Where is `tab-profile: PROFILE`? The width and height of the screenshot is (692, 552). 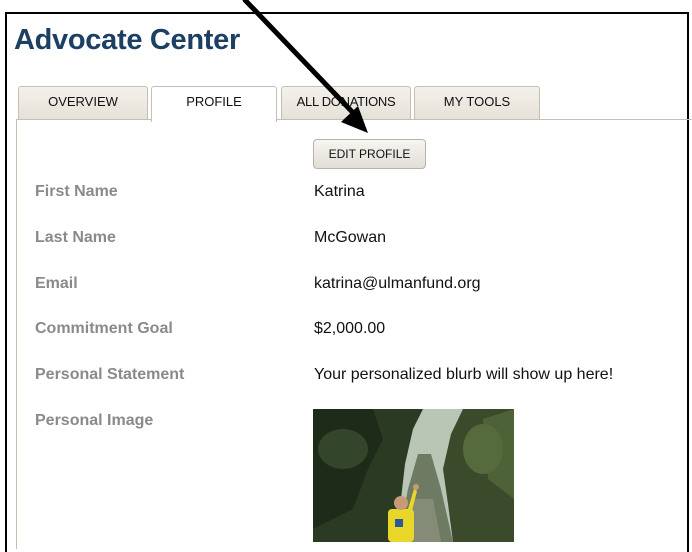 tab-profile: PROFILE is located at coordinates (214, 104).